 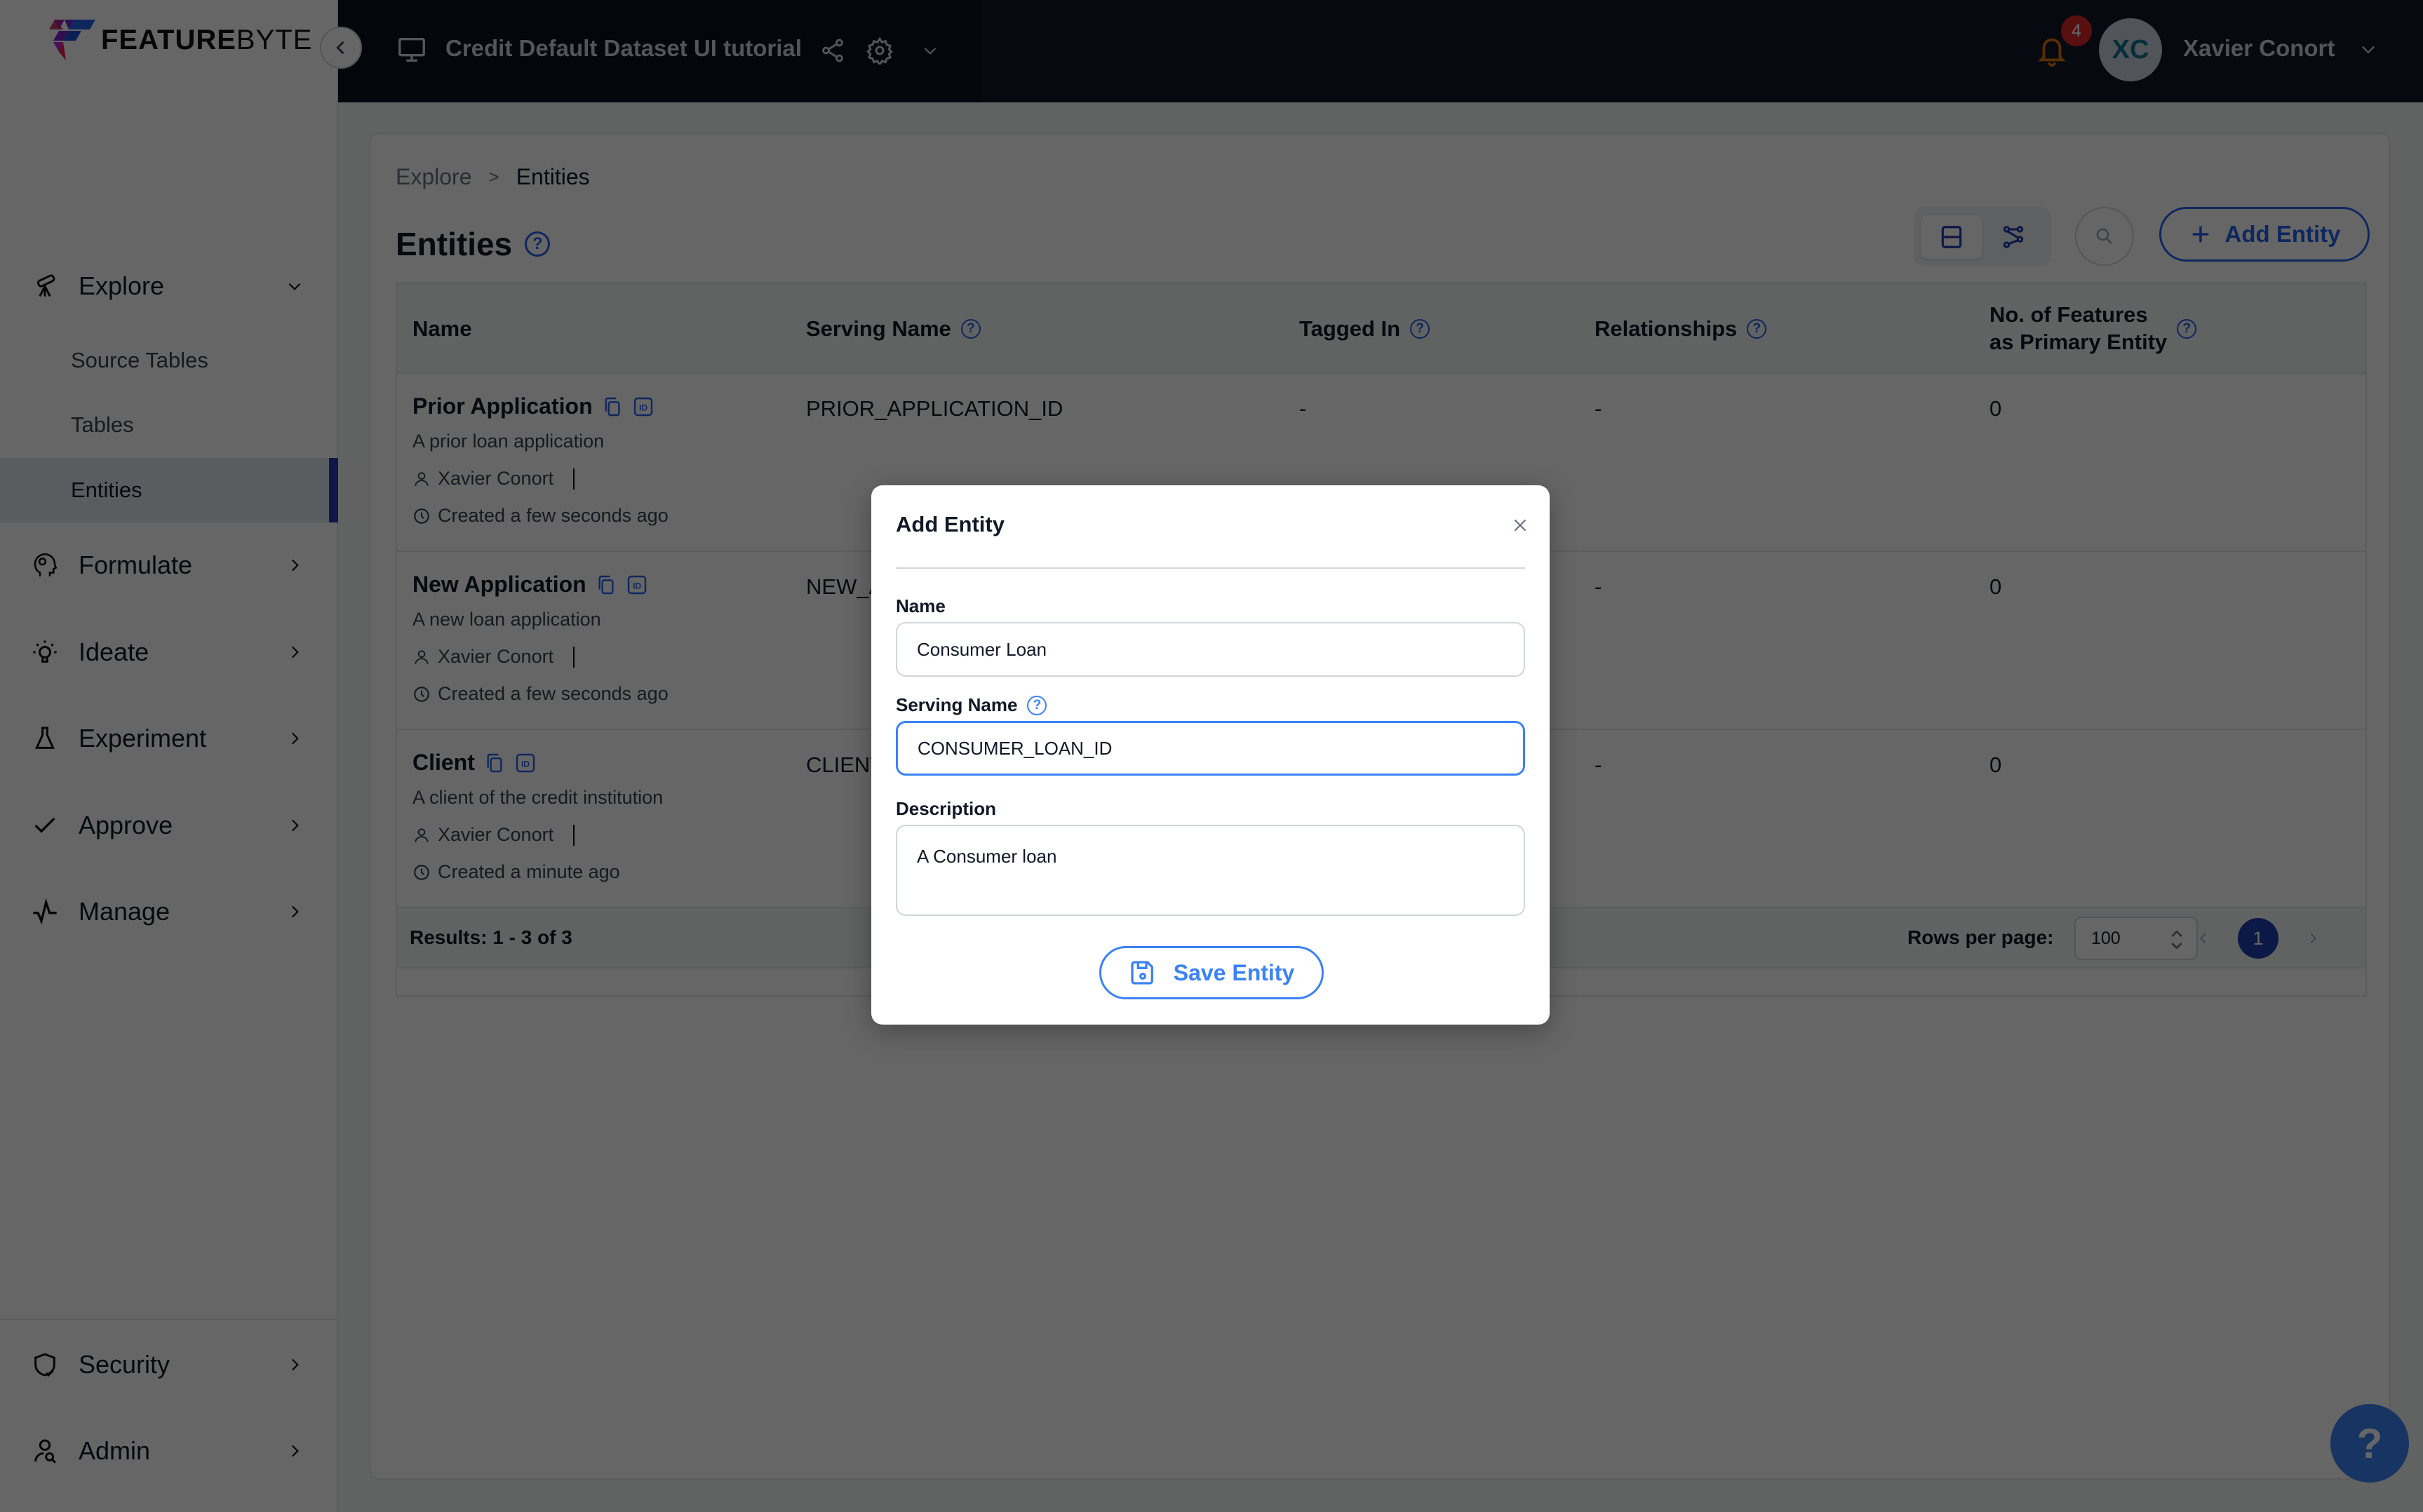 I want to click on close-icon, so click(x=1520, y=525).